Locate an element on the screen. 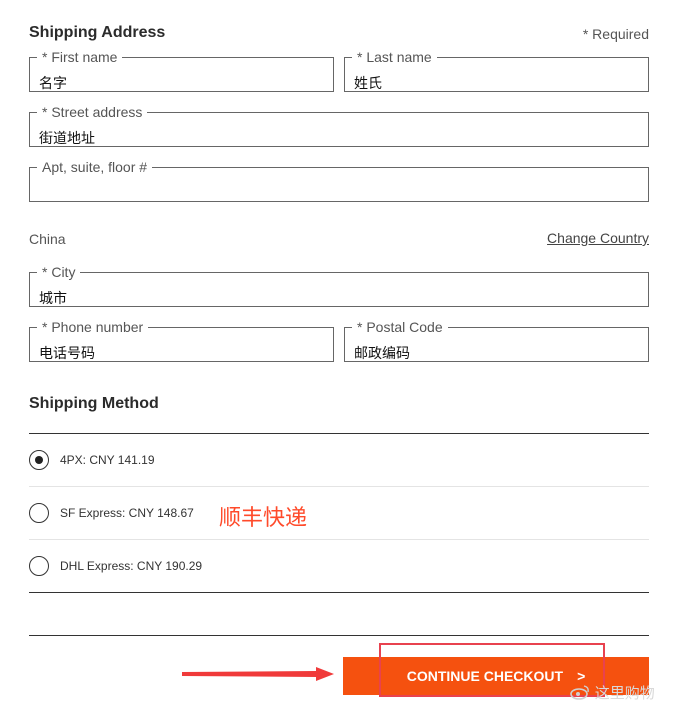 The width and height of the screenshot is (681, 712). apt-suite-input is located at coordinates (339, 193).